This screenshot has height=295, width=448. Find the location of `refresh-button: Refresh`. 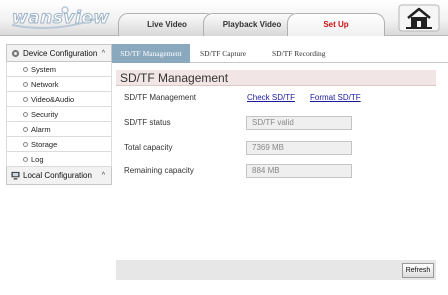

refresh-button: Refresh is located at coordinates (418, 270).